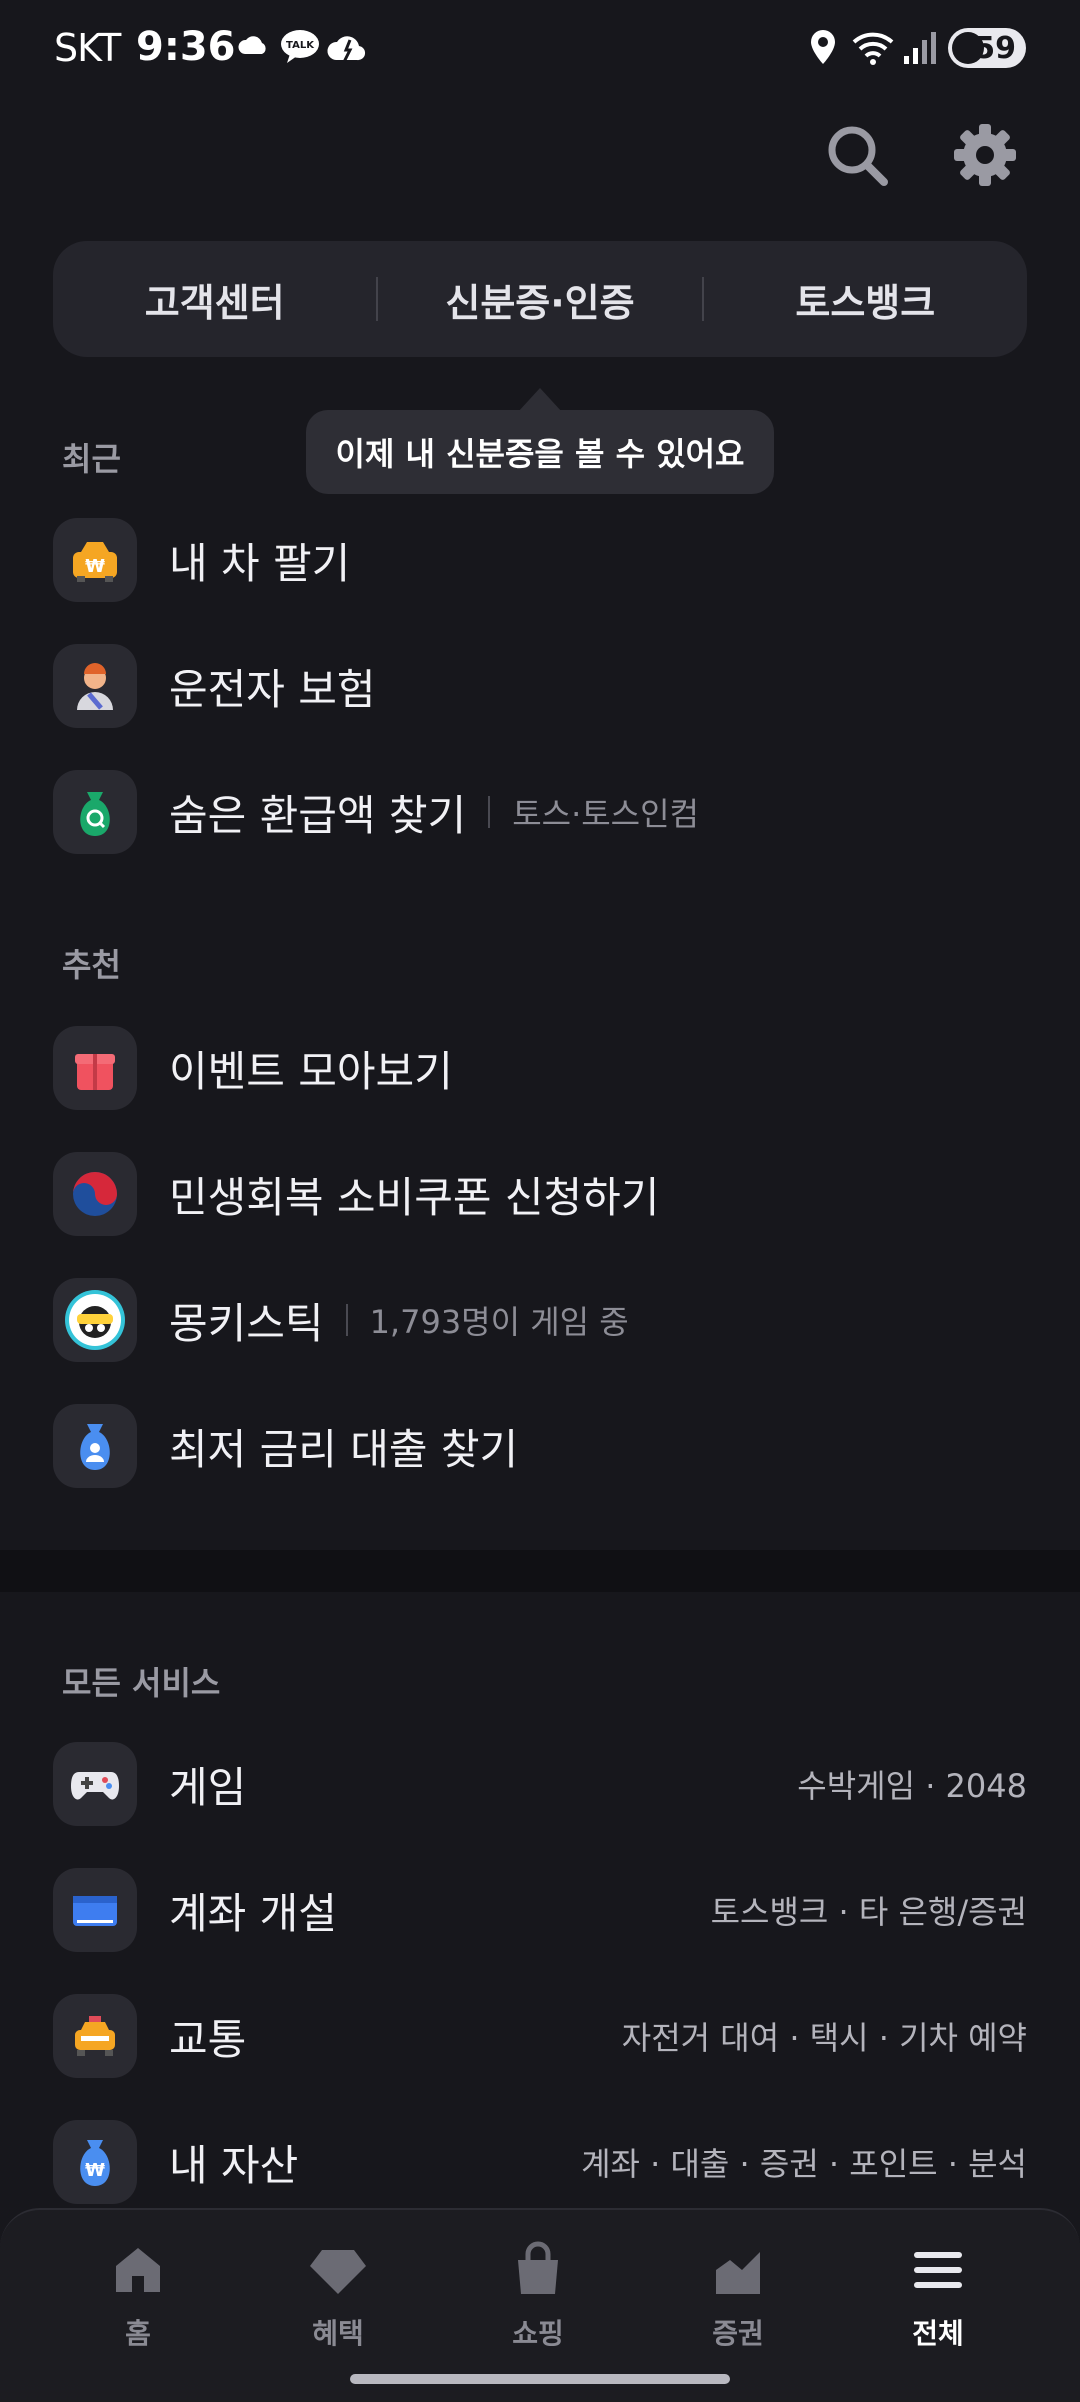  What do you see at coordinates (214, 299) in the screenshot?
I see `customer-center-button: 고객센터` at bounding box center [214, 299].